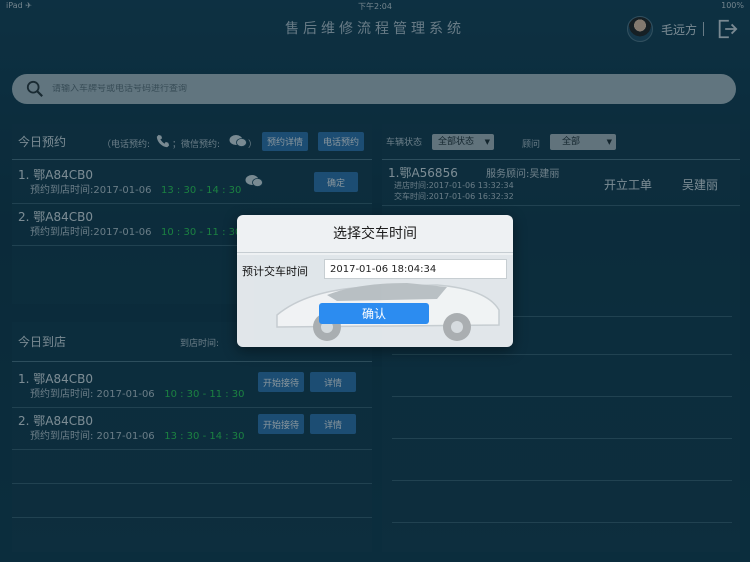 This screenshot has width=750, height=562. Describe the element at coordinates (375, 281) in the screenshot. I see `delivery-time-dialog: 选择交车时间 预计交车时间 确认` at that location.